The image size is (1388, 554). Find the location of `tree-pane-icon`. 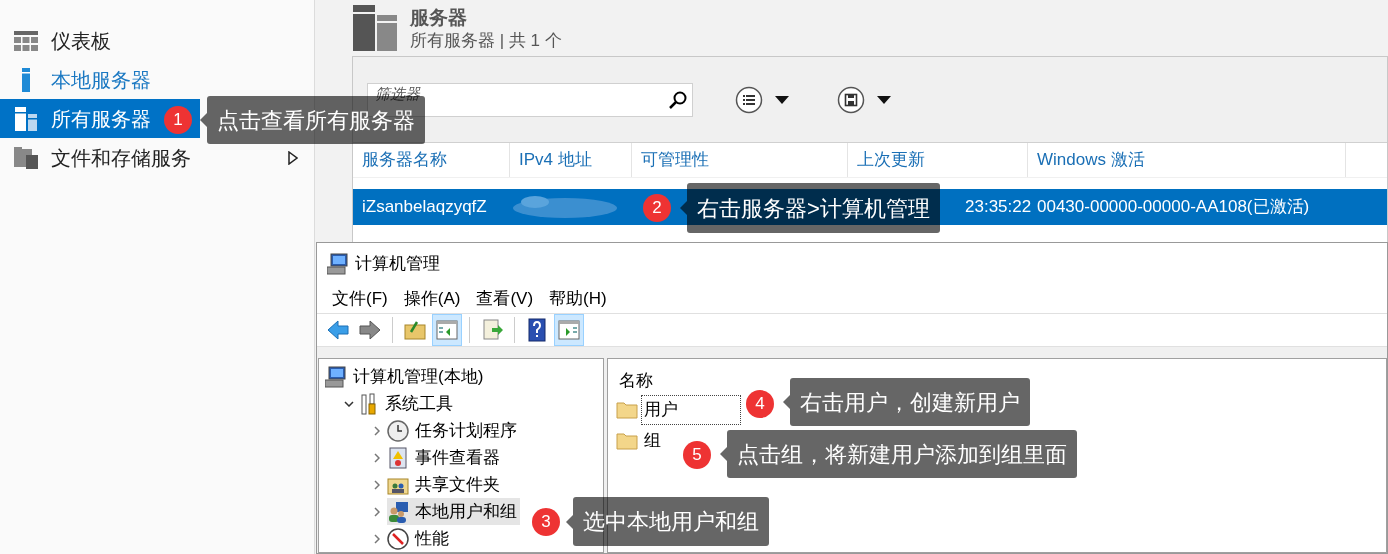

tree-pane-icon is located at coordinates (447, 330).